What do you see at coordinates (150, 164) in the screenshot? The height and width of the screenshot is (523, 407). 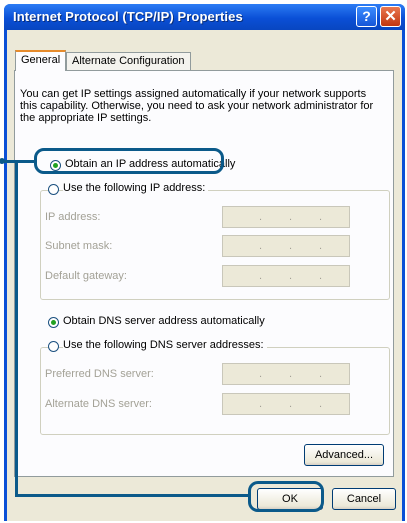 I see `obtain-ip-auto-label: Obtain an IP address automatically` at bounding box center [150, 164].